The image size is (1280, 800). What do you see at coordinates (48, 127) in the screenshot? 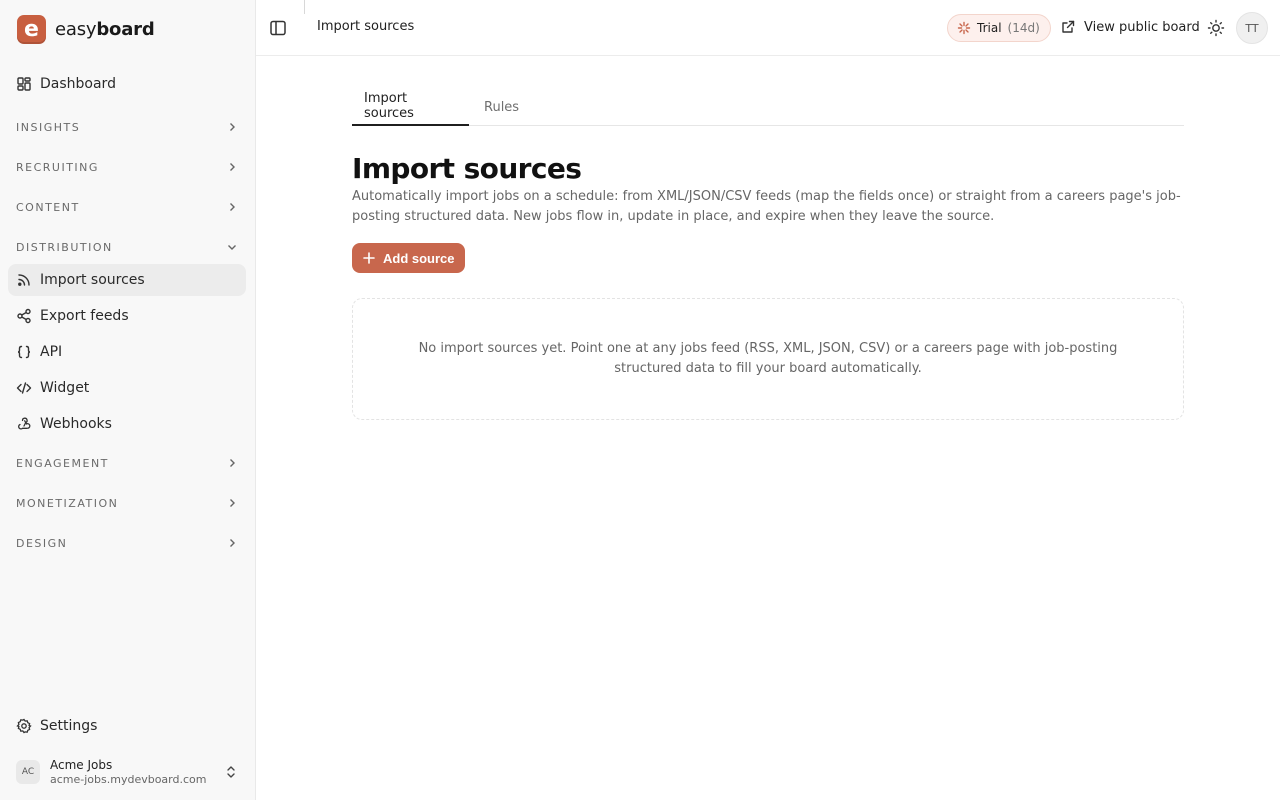
I see `section-label: INSIGHTS` at bounding box center [48, 127].